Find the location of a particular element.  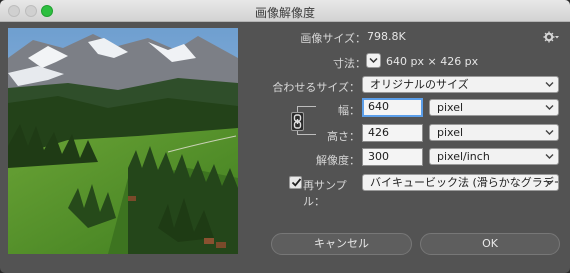

fit-to-dropdown: オリジナルのサイズ is located at coordinates (460, 84).